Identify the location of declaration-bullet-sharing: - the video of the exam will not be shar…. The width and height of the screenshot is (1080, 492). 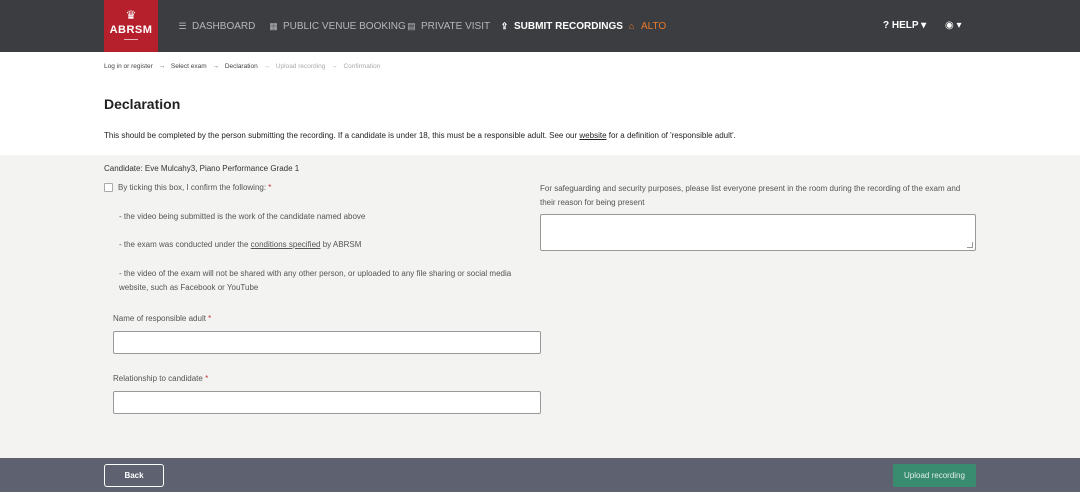
(315, 280).